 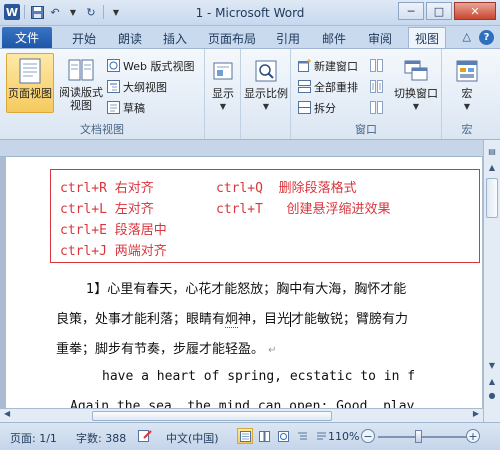 I want to click on status-page-view-icon, so click(x=245, y=436).